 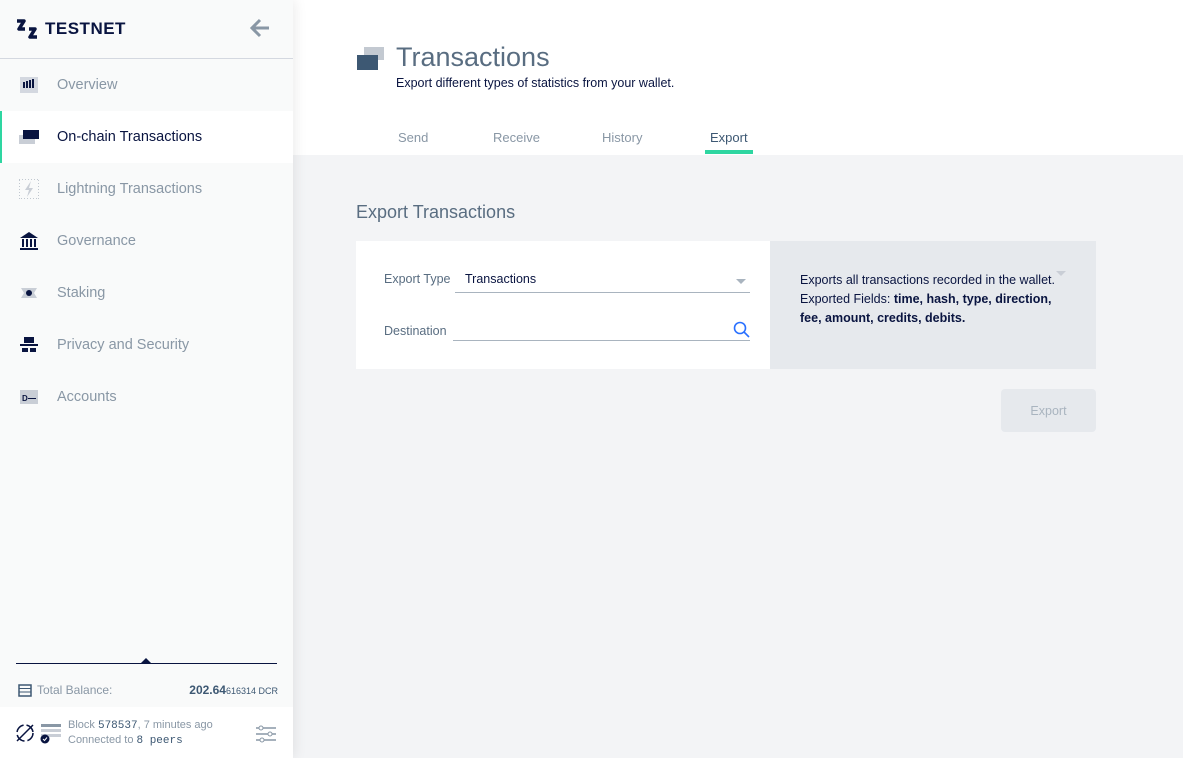 I want to click on sidebar-item-lightning-transactions: Lightning Transactions, so click(x=146, y=189).